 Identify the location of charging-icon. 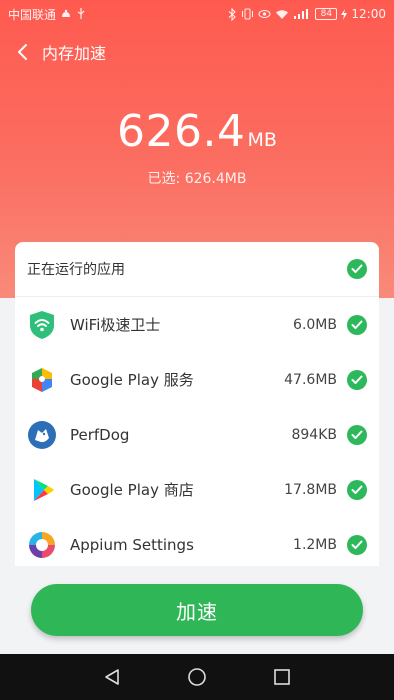
(344, 14).